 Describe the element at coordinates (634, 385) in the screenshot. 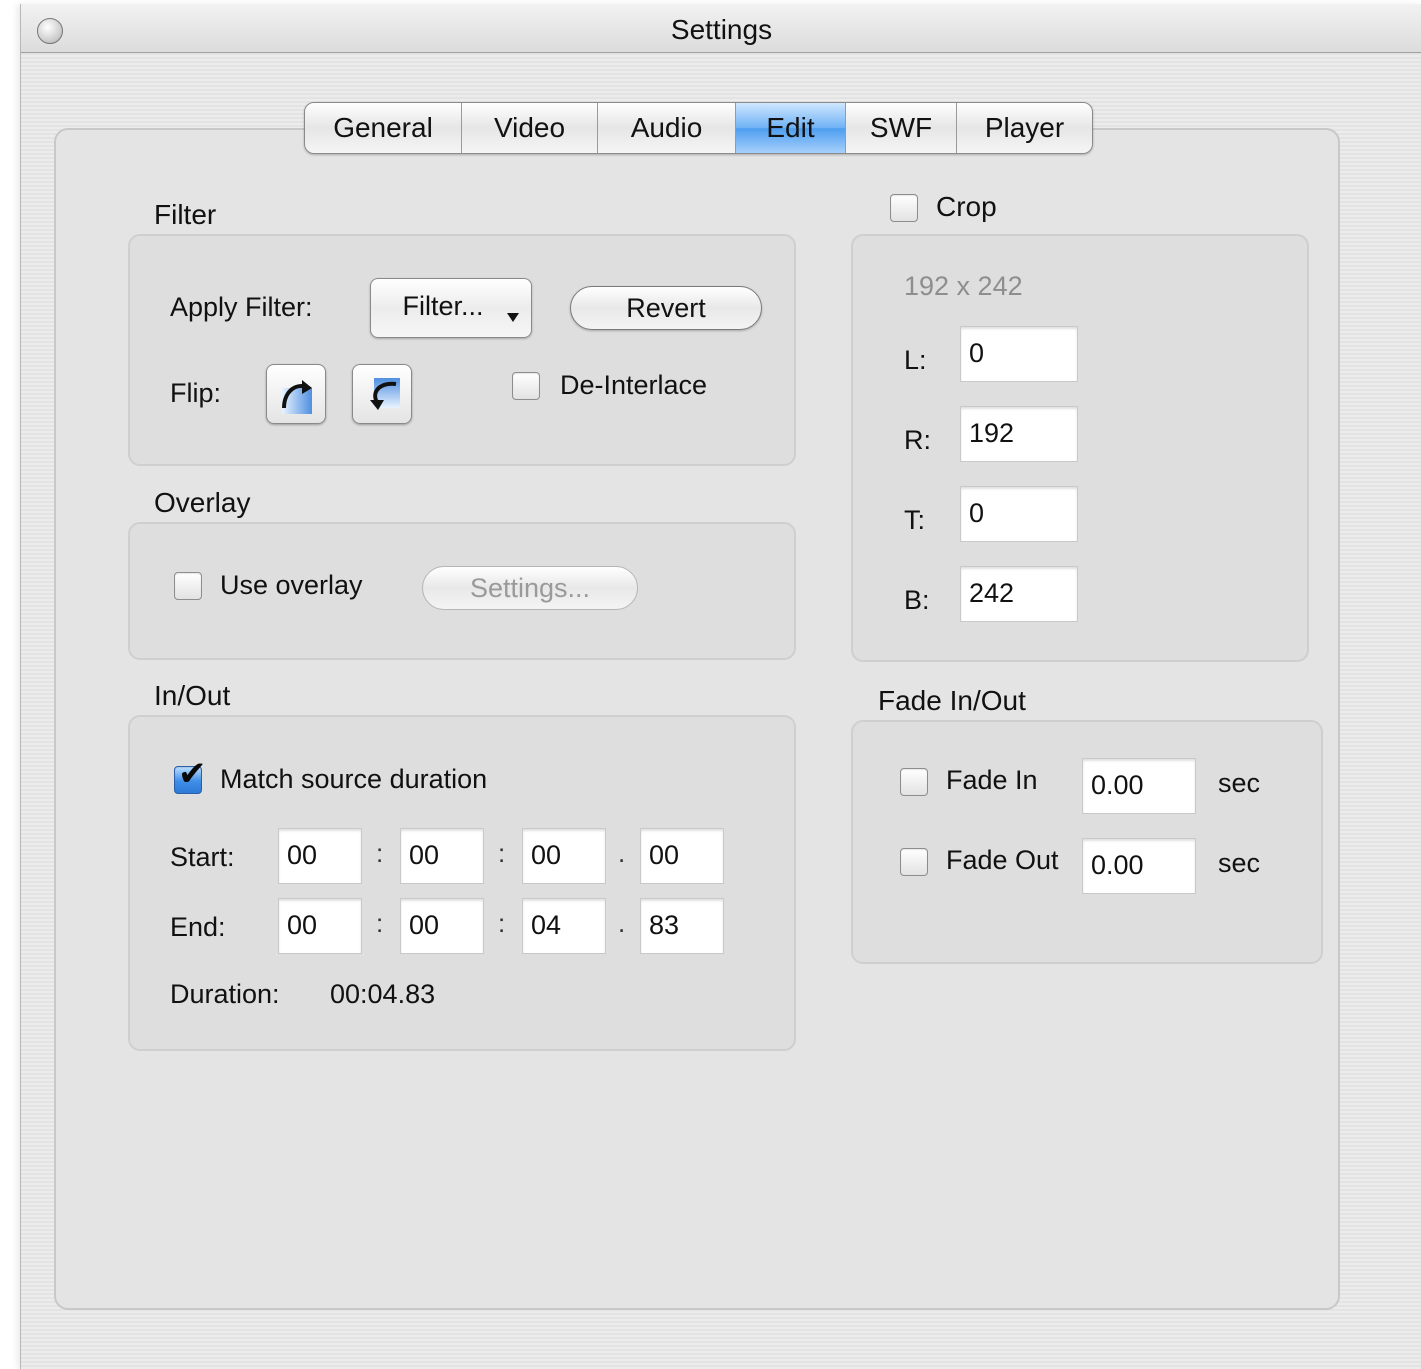

I see `deinterlace-label: De-Interlace` at that location.